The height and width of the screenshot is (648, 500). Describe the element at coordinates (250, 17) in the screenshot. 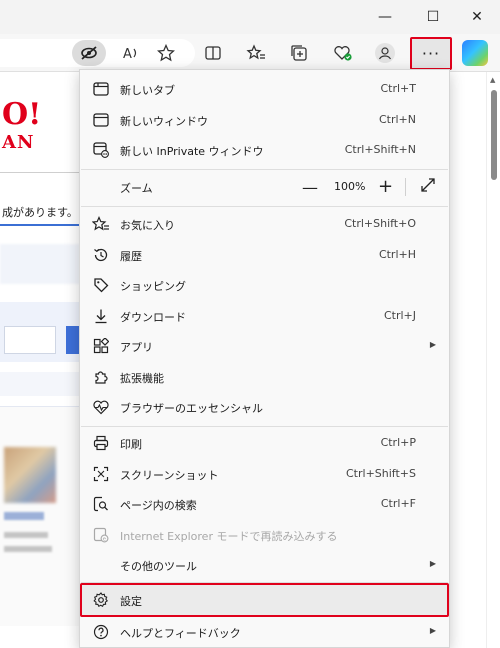

I see `title-bar: — ☐ ✕` at that location.